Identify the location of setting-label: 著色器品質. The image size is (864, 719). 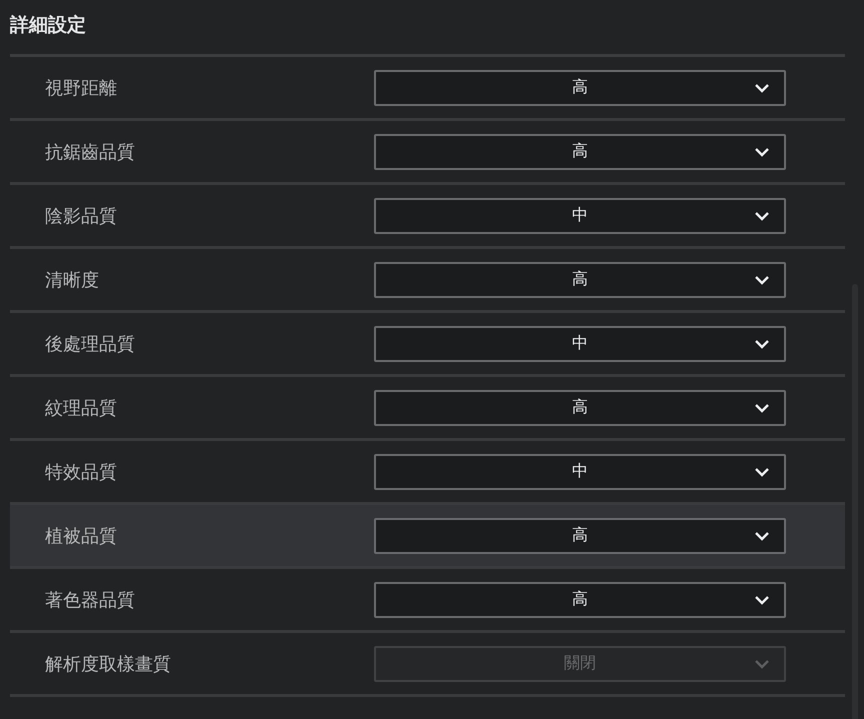
(90, 600).